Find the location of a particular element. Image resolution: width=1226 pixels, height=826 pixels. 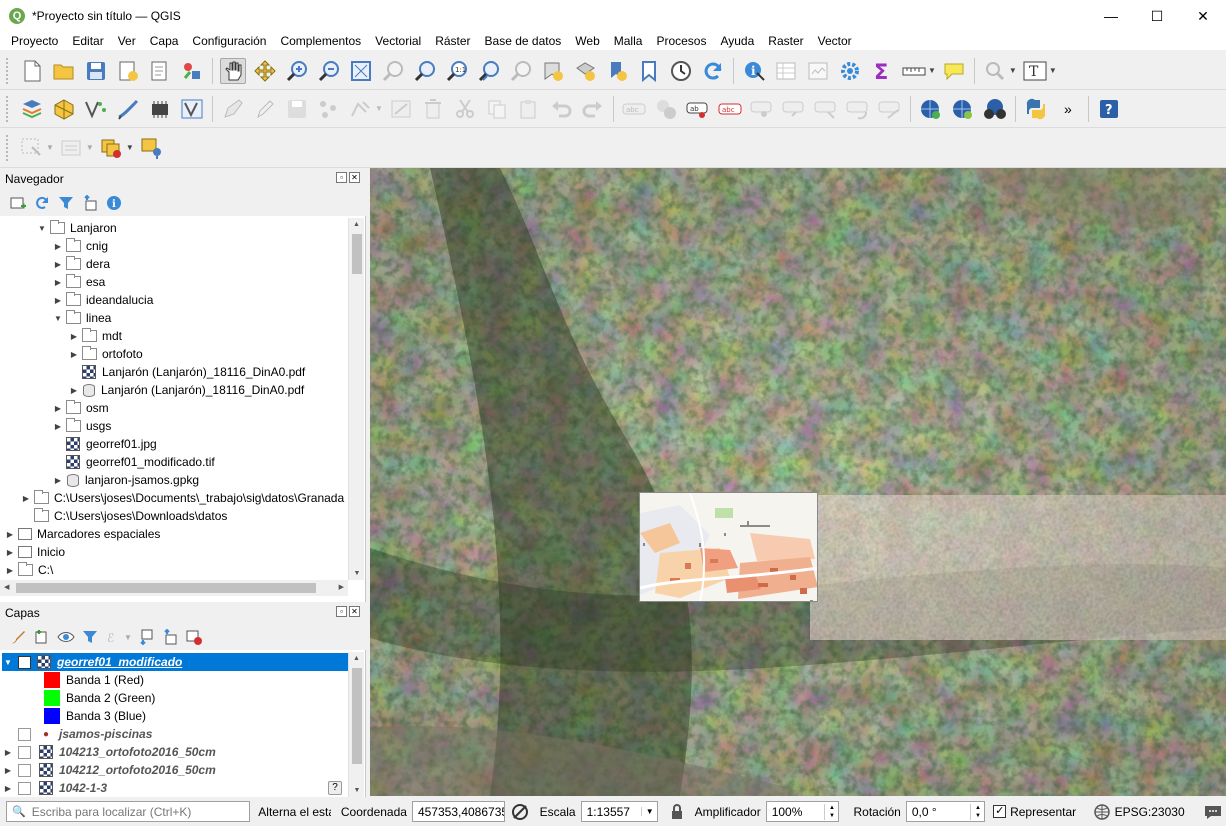

tree-item: ▶ ortofoto is located at coordinates (105, 354).